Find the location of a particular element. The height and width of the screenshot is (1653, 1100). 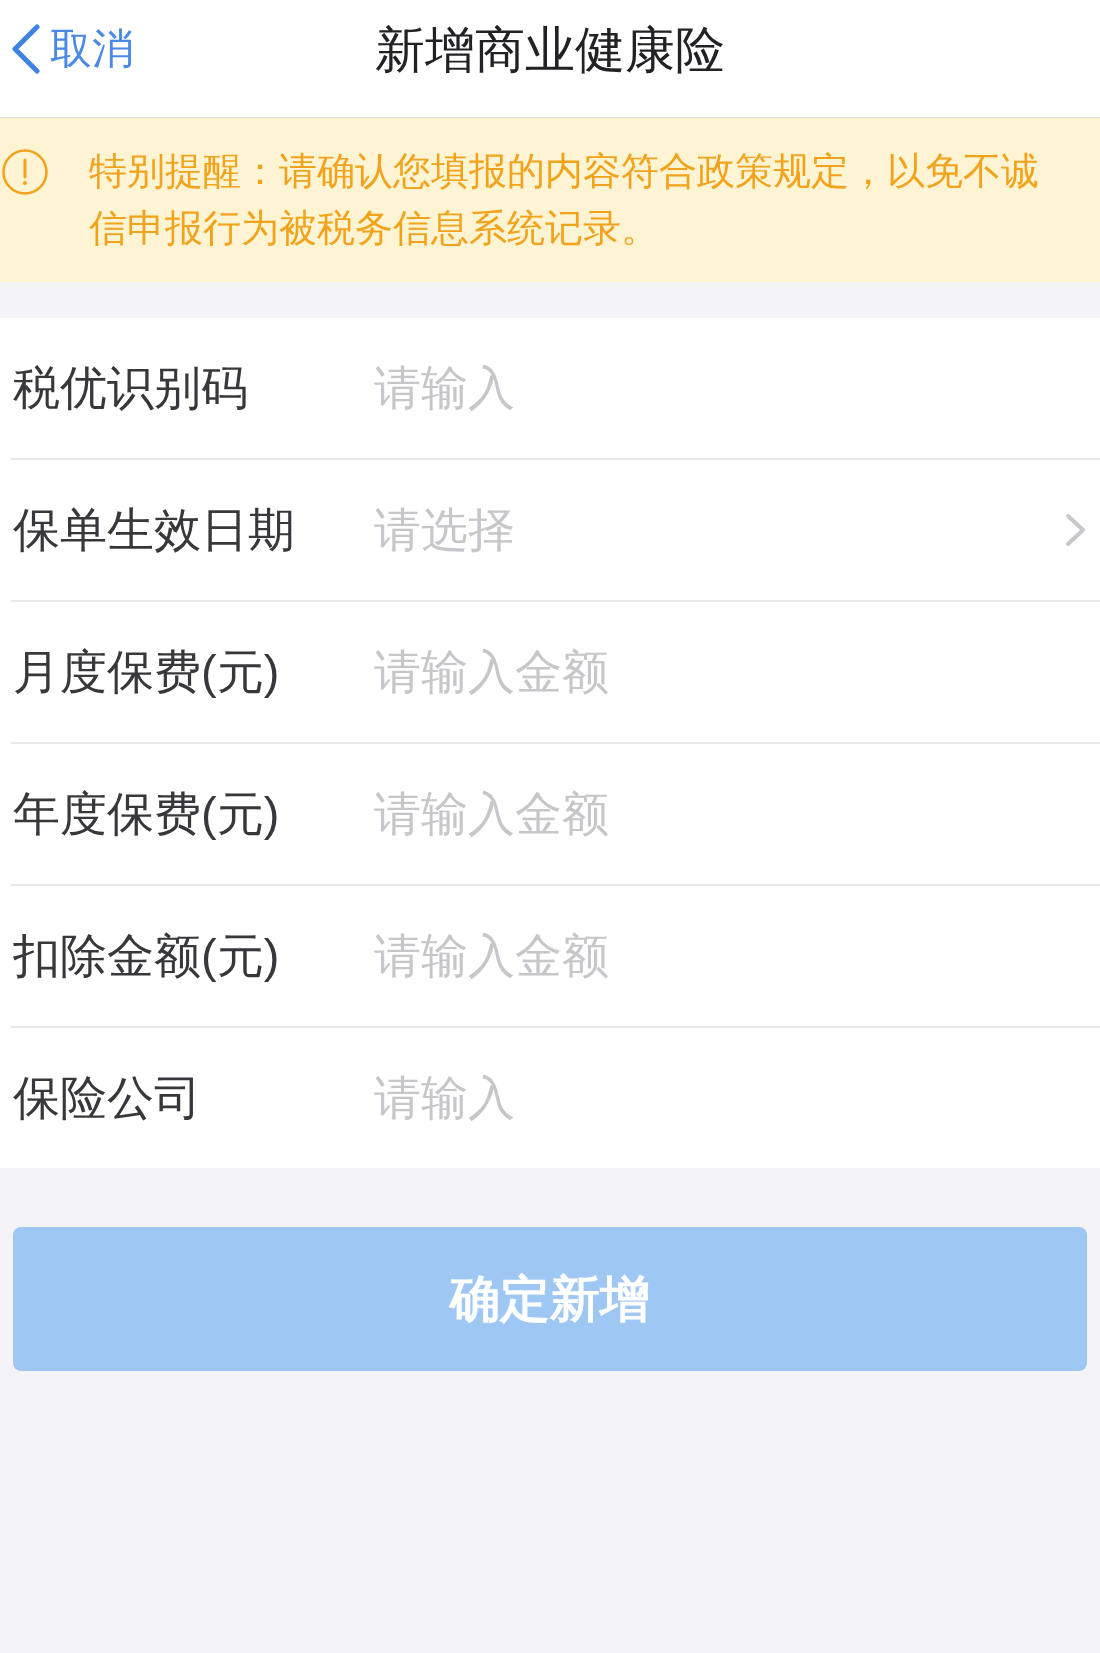

chevron-right-icon is located at coordinates (1075, 530).